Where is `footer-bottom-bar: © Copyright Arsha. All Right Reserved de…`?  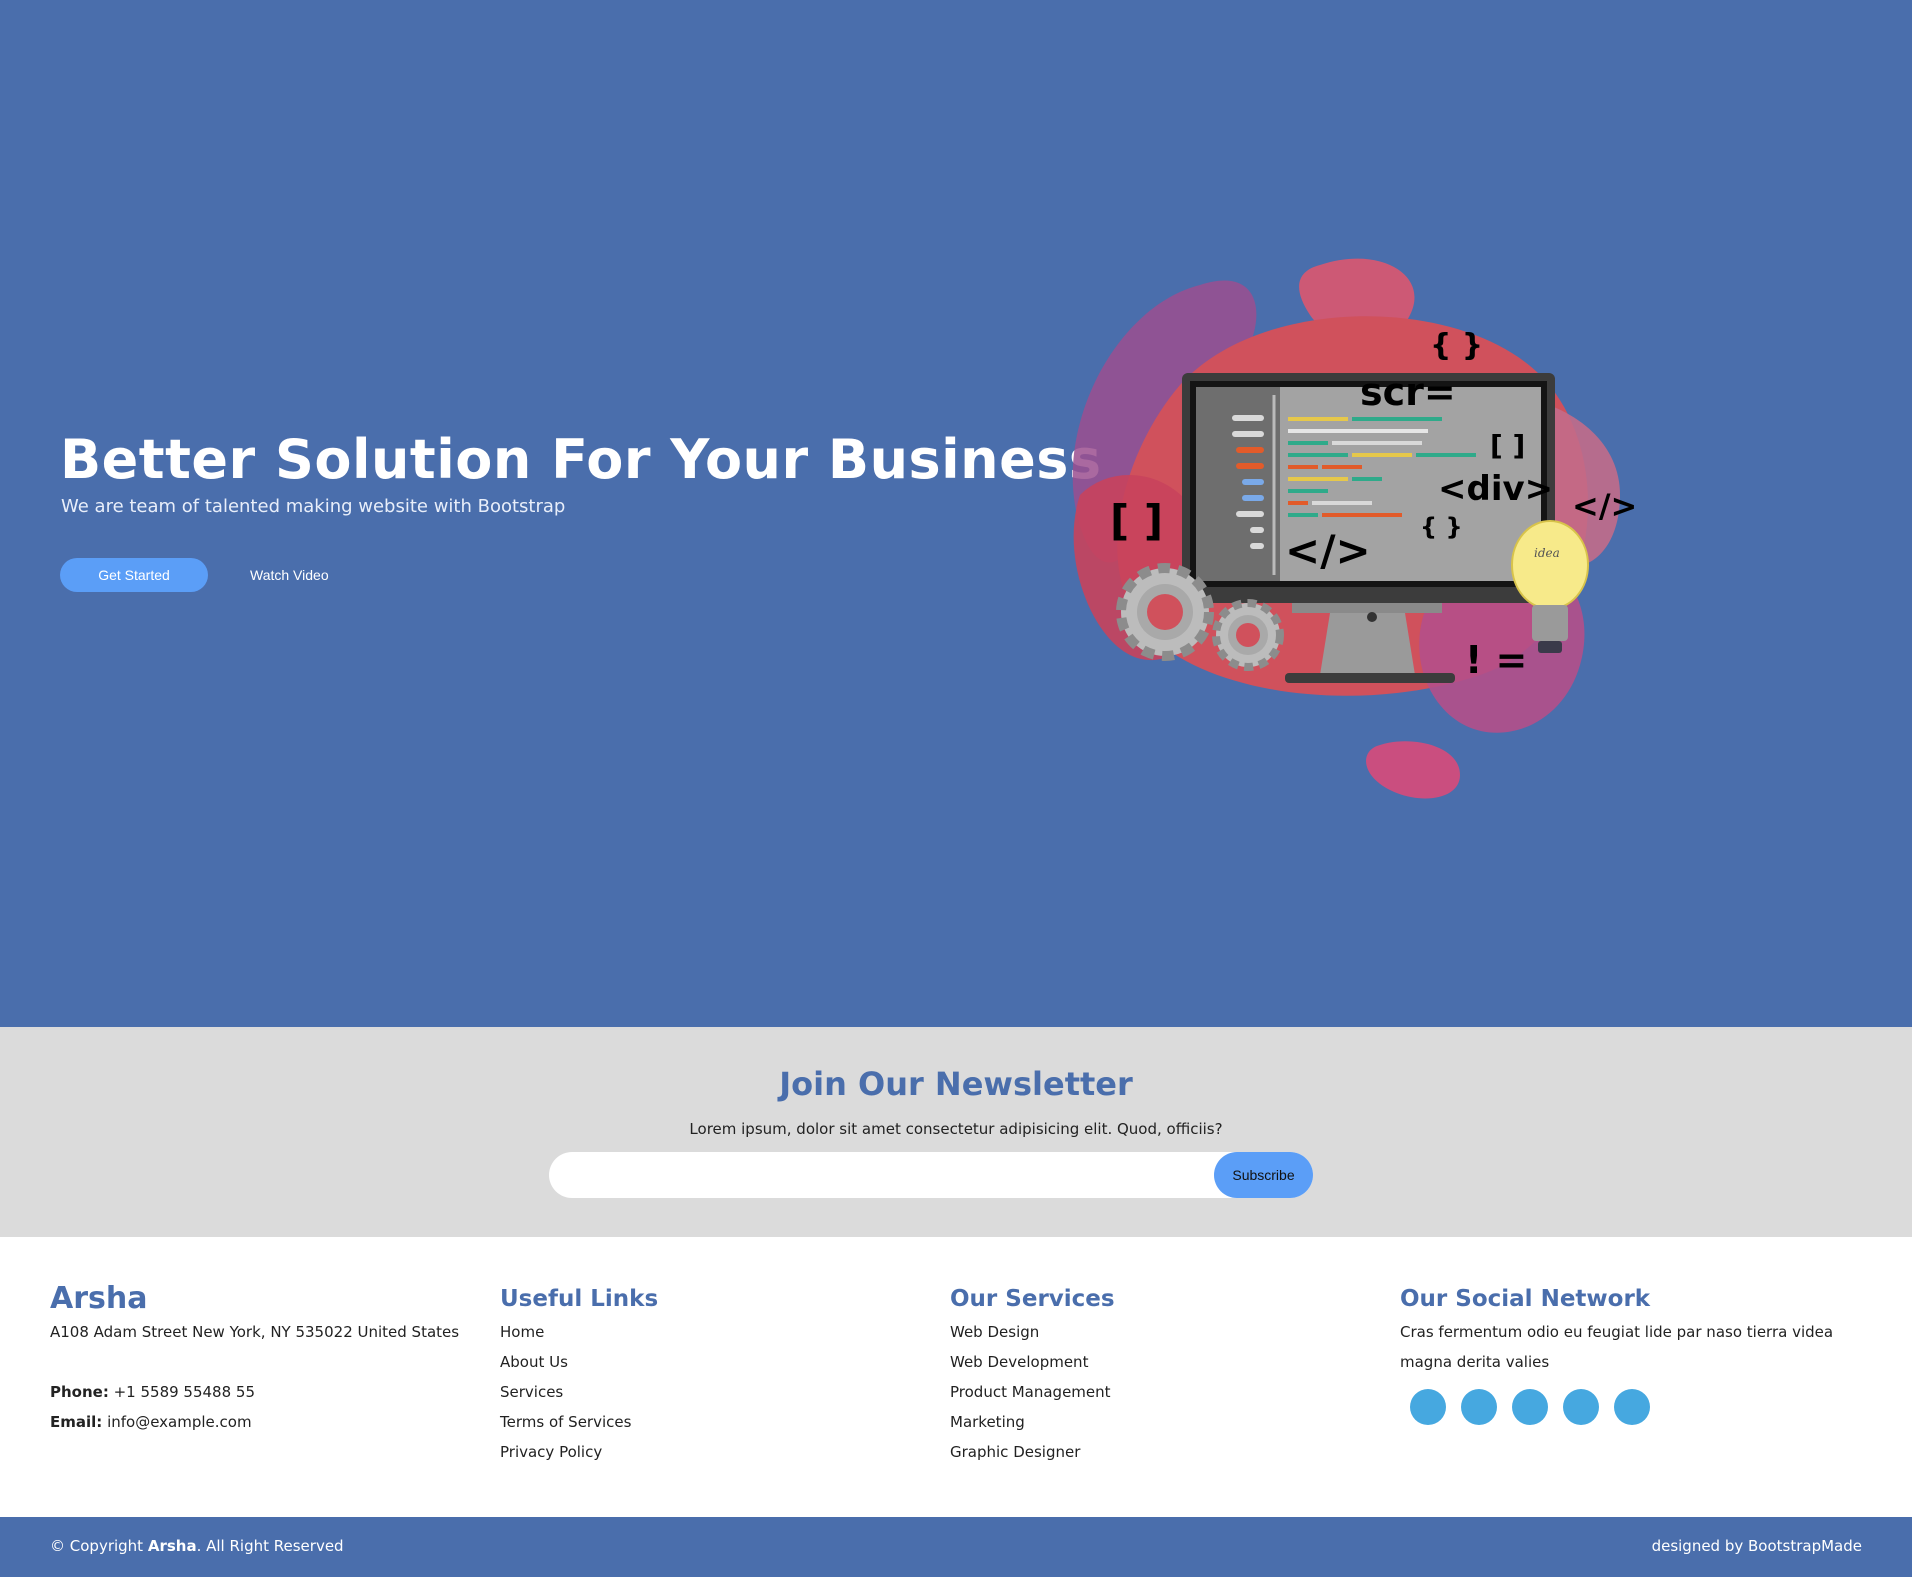 footer-bottom-bar: © Copyright Arsha. All Right Reserved de… is located at coordinates (956, 1547).